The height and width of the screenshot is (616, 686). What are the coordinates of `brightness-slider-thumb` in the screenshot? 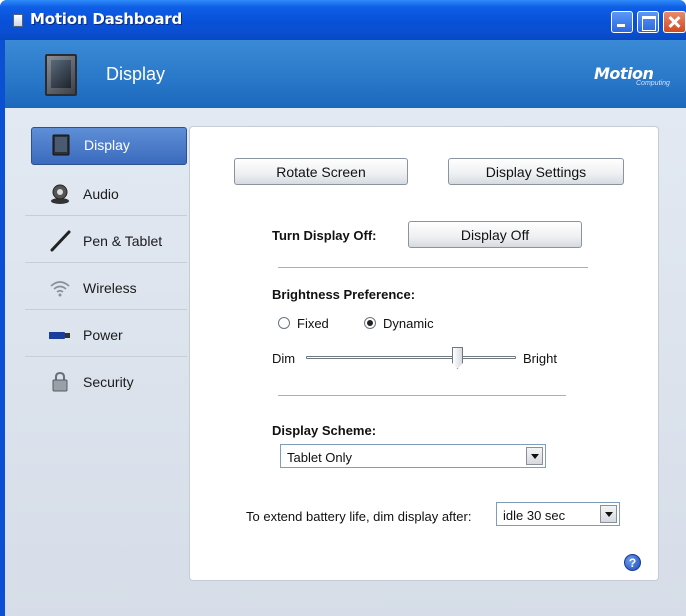 It's located at (457, 358).